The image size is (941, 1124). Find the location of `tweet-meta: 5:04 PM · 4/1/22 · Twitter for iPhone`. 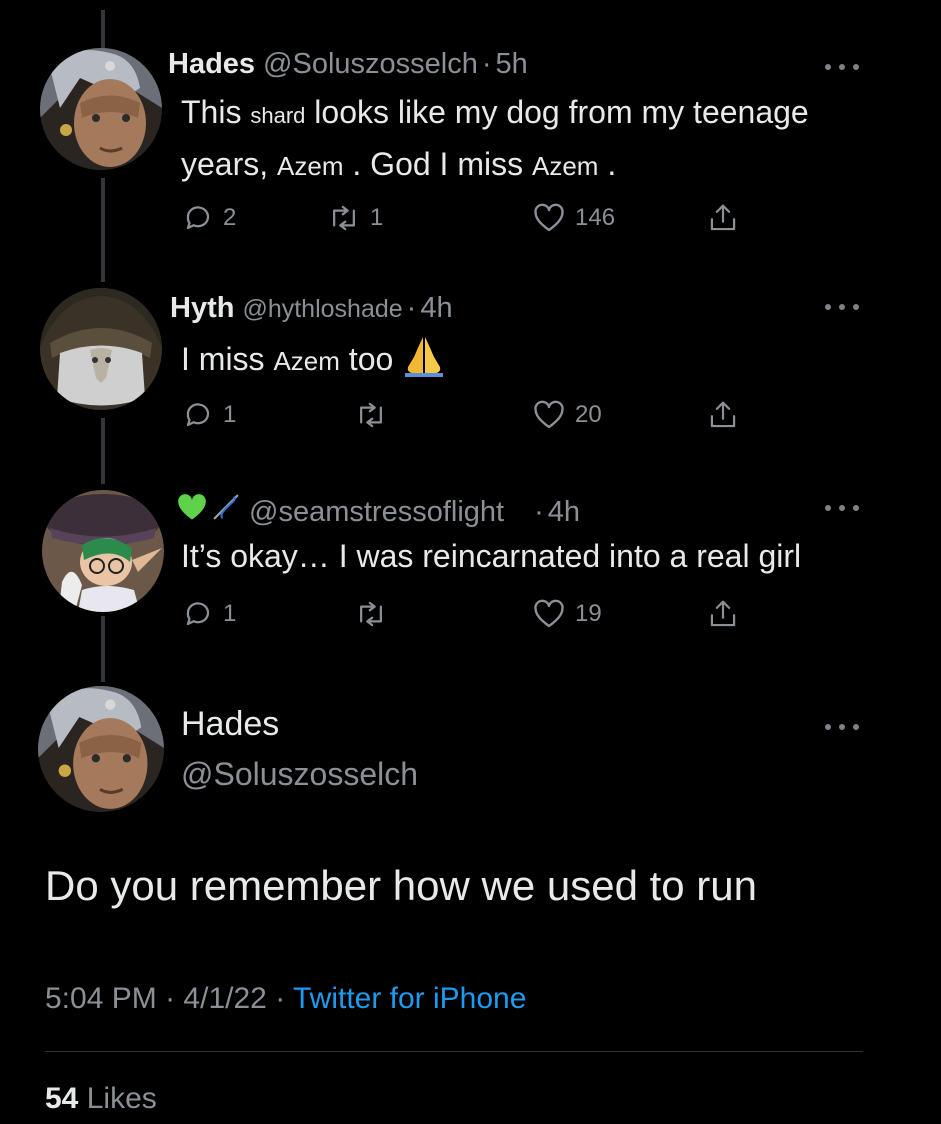

tweet-meta: 5:04 PM · 4/1/22 · Twitter for iPhone is located at coordinates (285, 999).